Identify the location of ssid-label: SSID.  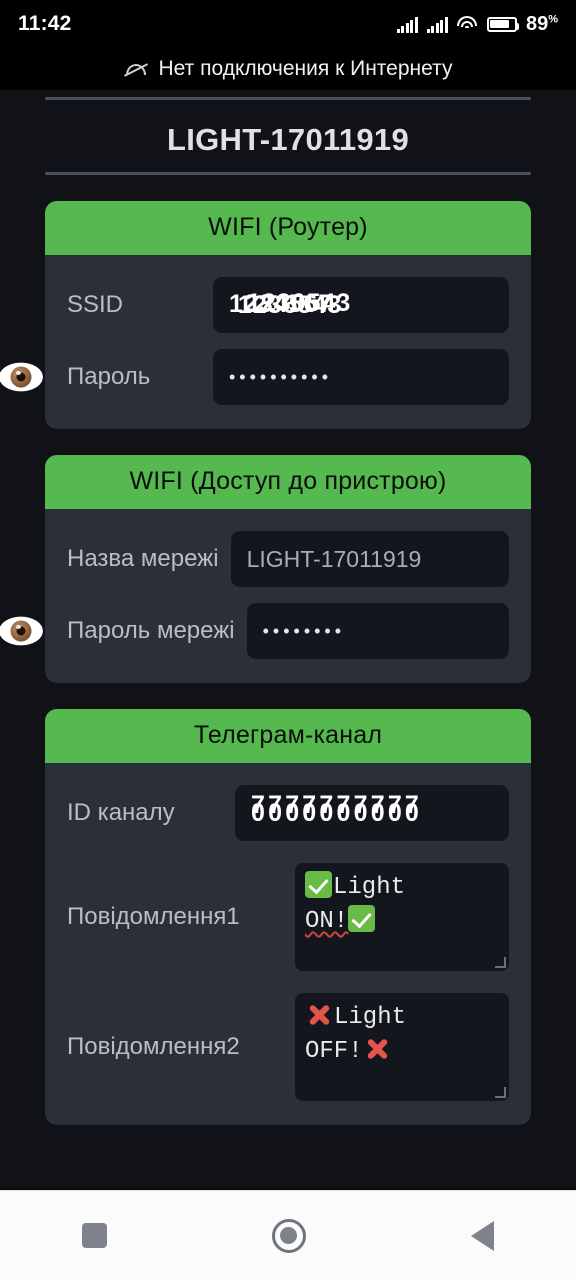
(95, 304).